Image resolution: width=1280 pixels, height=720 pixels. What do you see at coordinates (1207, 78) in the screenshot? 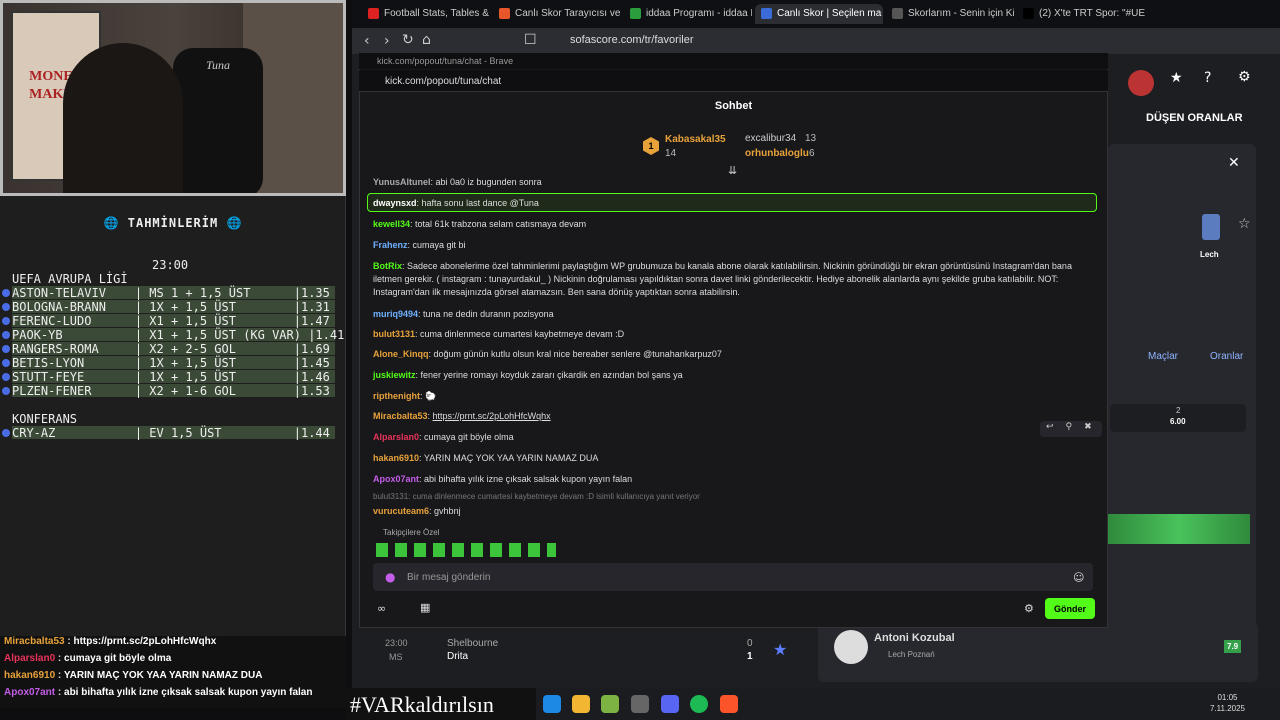
I see `help-icon: ?` at bounding box center [1207, 78].